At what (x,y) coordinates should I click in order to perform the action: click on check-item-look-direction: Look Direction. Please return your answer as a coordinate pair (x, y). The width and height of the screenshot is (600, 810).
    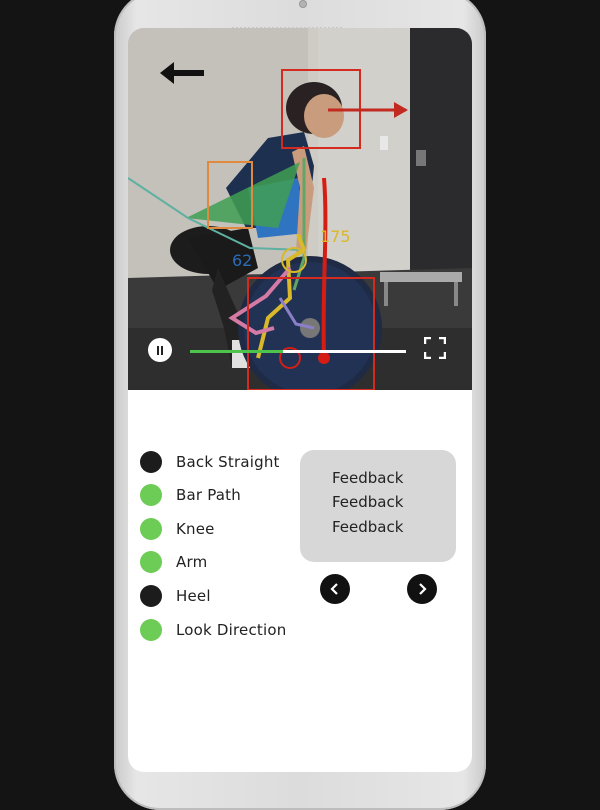
    Looking at the image, I should click on (213, 630).